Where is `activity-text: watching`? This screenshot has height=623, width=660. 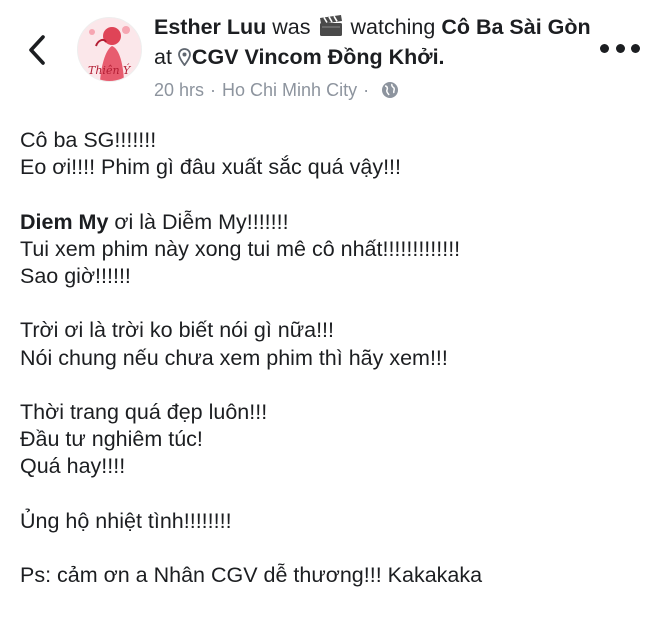
activity-text: watching is located at coordinates (393, 27).